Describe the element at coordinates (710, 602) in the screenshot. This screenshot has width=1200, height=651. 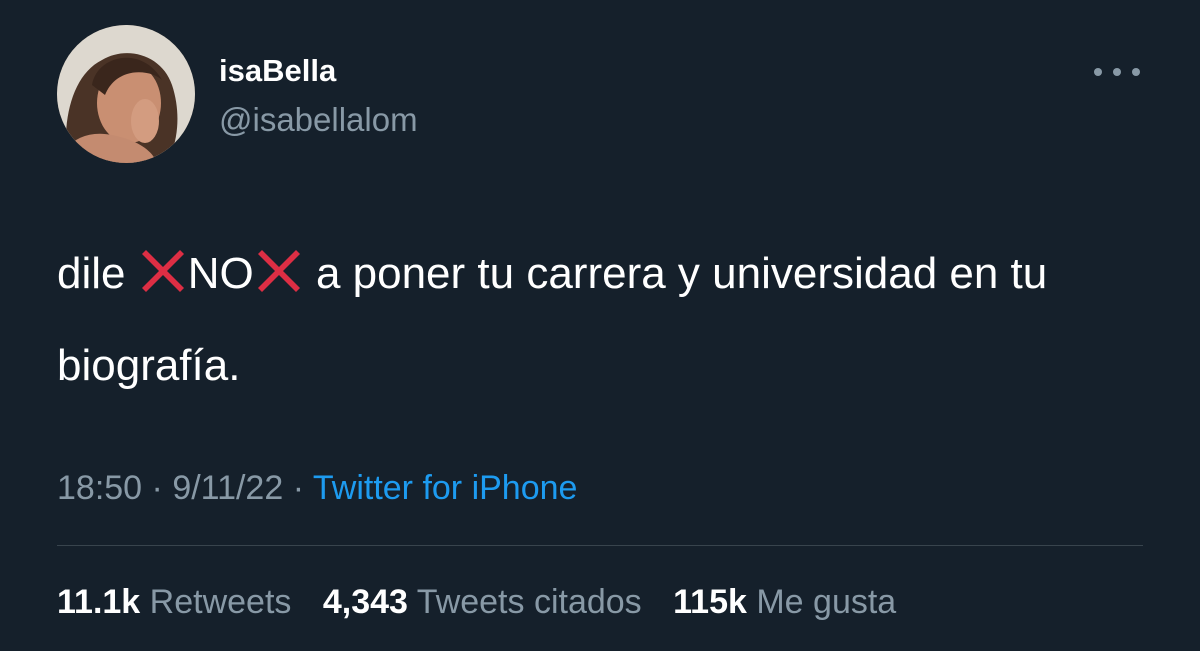
I see `likes-count: 115k` at that location.